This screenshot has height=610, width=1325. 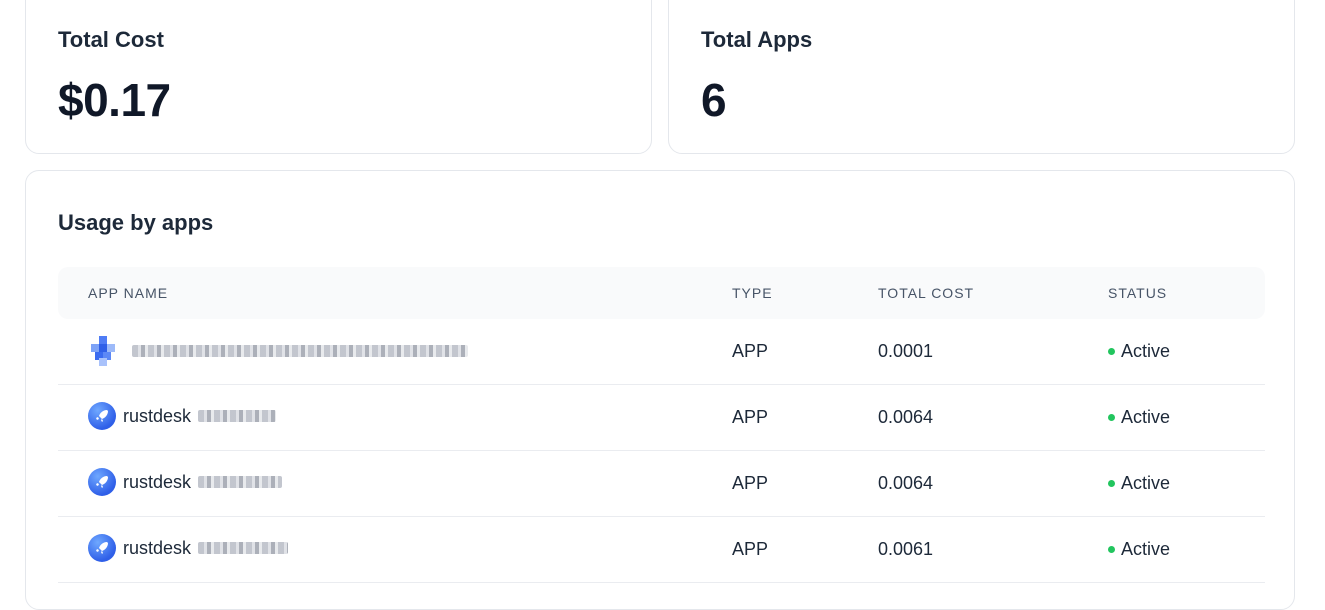 What do you see at coordinates (103, 351) in the screenshot?
I see `app-icon` at bounding box center [103, 351].